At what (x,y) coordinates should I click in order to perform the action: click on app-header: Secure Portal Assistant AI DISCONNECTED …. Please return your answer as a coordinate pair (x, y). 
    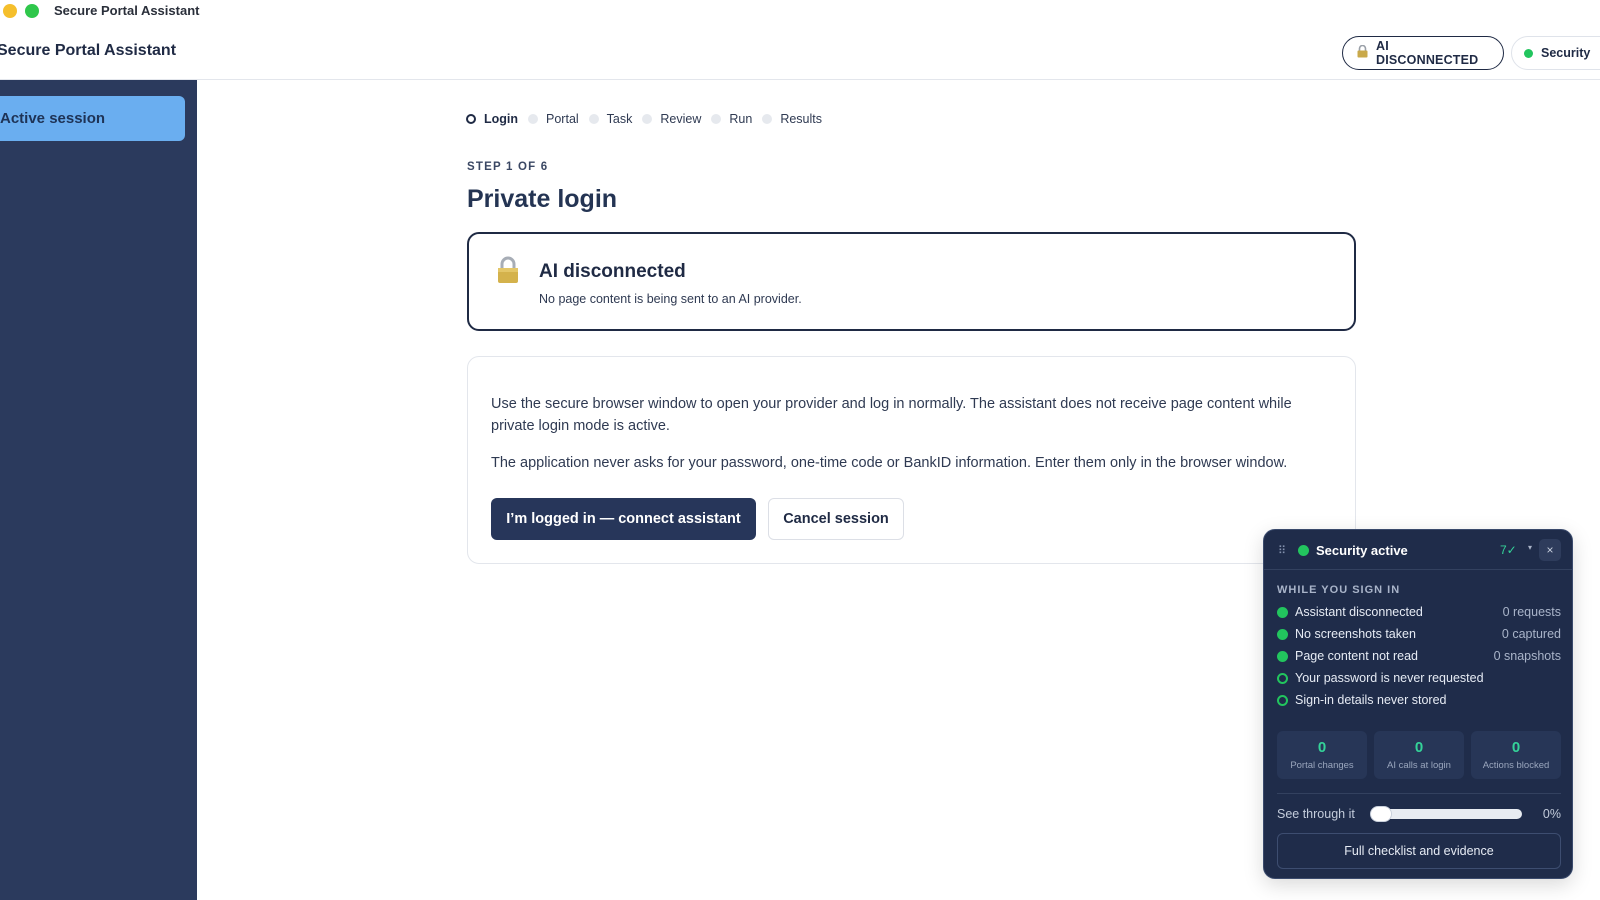
    Looking at the image, I should click on (800, 51).